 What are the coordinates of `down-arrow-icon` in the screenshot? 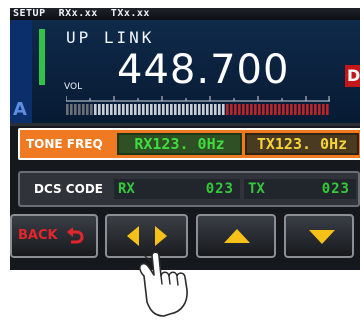 It's located at (322, 237).